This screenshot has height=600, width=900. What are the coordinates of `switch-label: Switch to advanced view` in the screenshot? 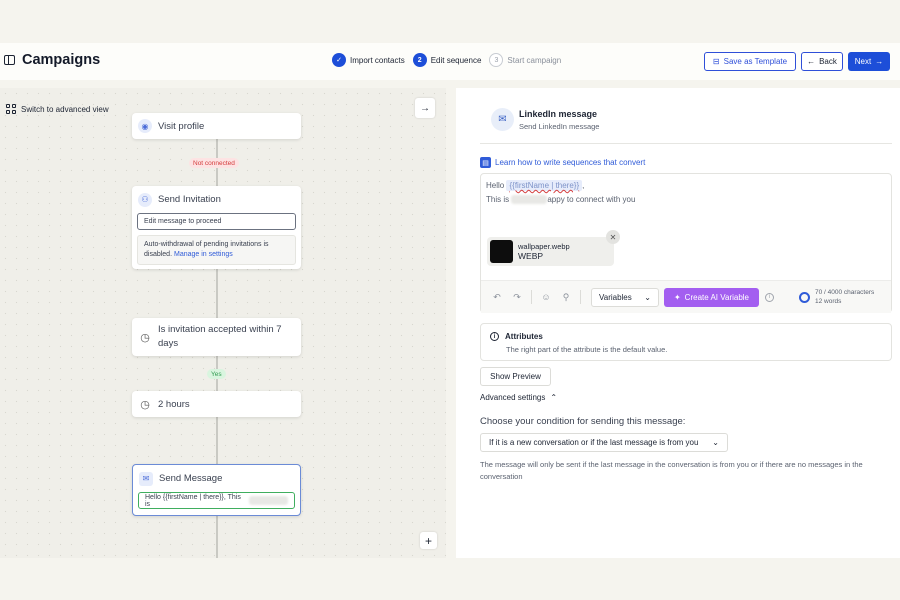 It's located at (65, 109).